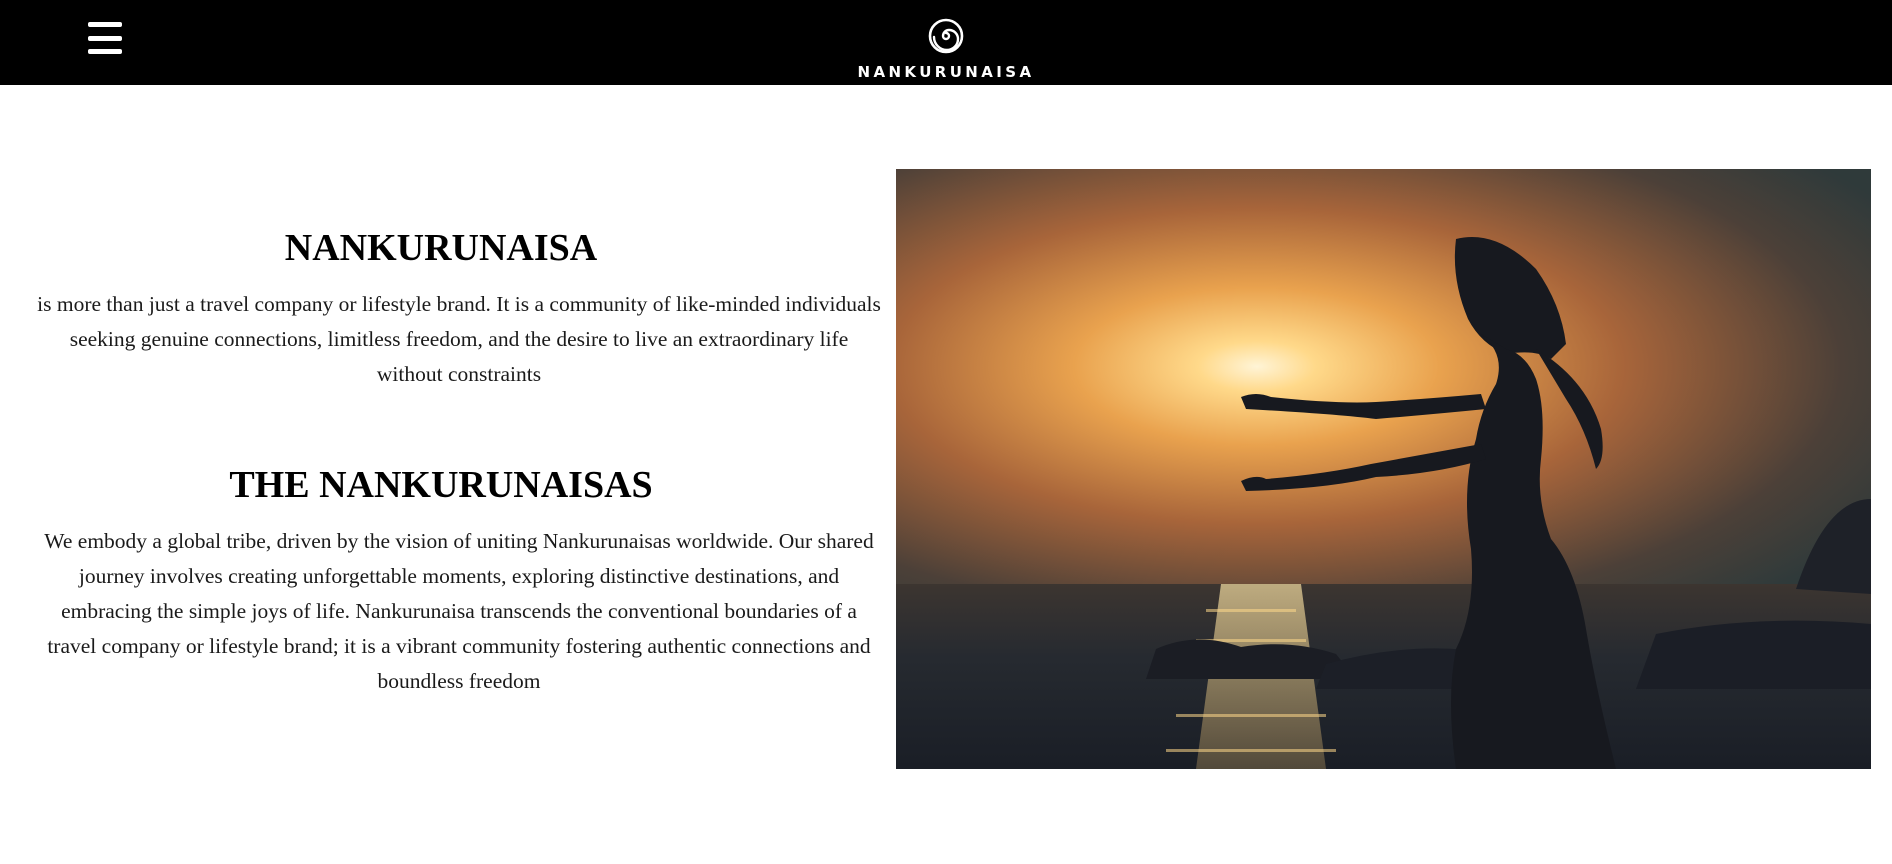  I want to click on spiral-icon, so click(946, 36).